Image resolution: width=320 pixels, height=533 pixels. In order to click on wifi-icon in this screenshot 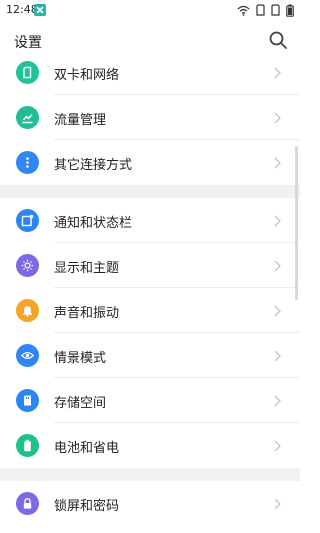, I will do `click(243, 10)`.